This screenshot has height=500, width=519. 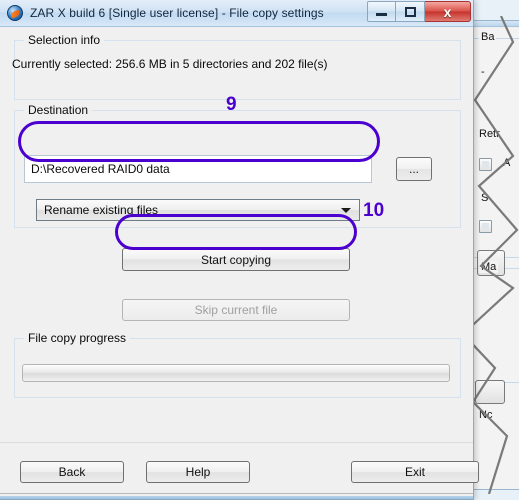 What do you see at coordinates (507, 163) in the screenshot?
I see `background-label-a: A` at bounding box center [507, 163].